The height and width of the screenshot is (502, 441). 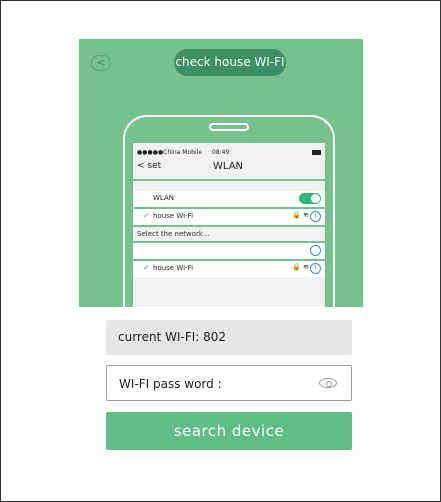 What do you see at coordinates (229, 431) in the screenshot?
I see `search-device-button: search device` at bounding box center [229, 431].